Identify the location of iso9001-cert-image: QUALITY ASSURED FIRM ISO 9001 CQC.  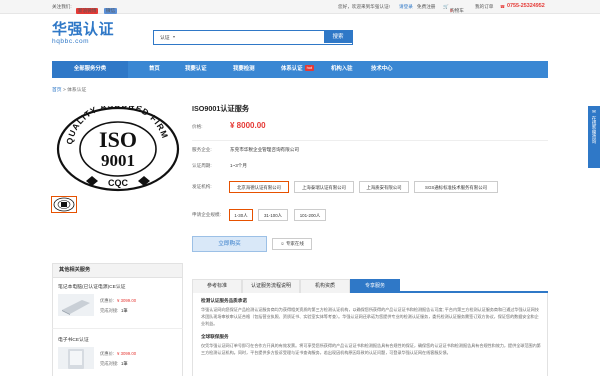
(118, 149).